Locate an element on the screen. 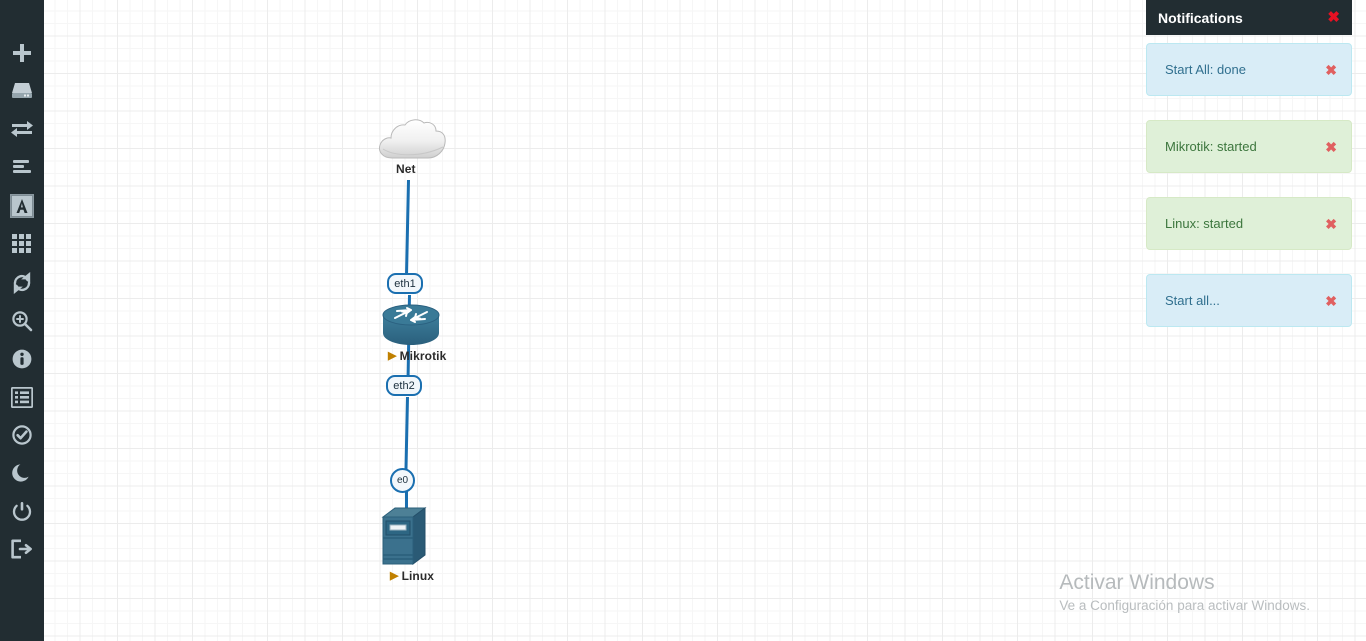 This screenshot has height=641, width=1366. notifications-close-icon: ✖ is located at coordinates (1333, 17).